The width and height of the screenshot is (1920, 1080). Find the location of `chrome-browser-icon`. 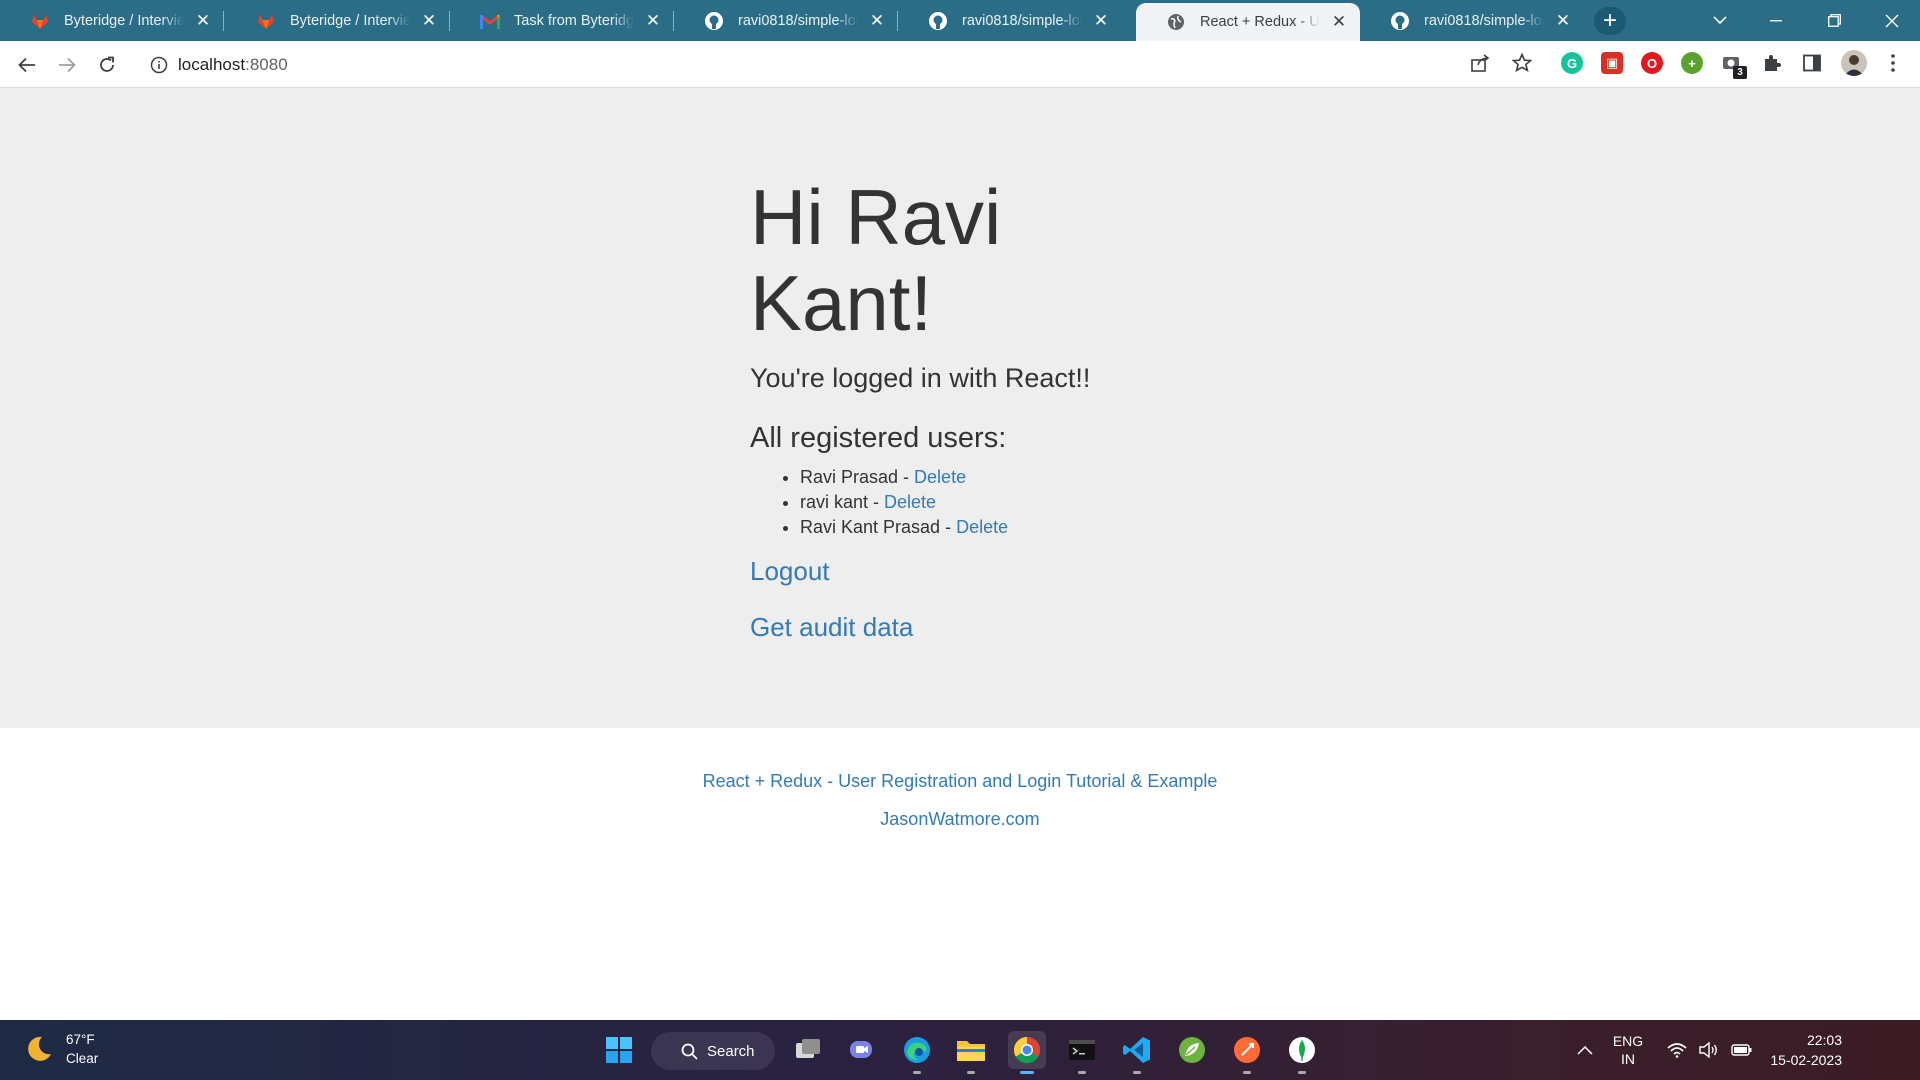

chrome-browser-icon is located at coordinates (1027, 1052).